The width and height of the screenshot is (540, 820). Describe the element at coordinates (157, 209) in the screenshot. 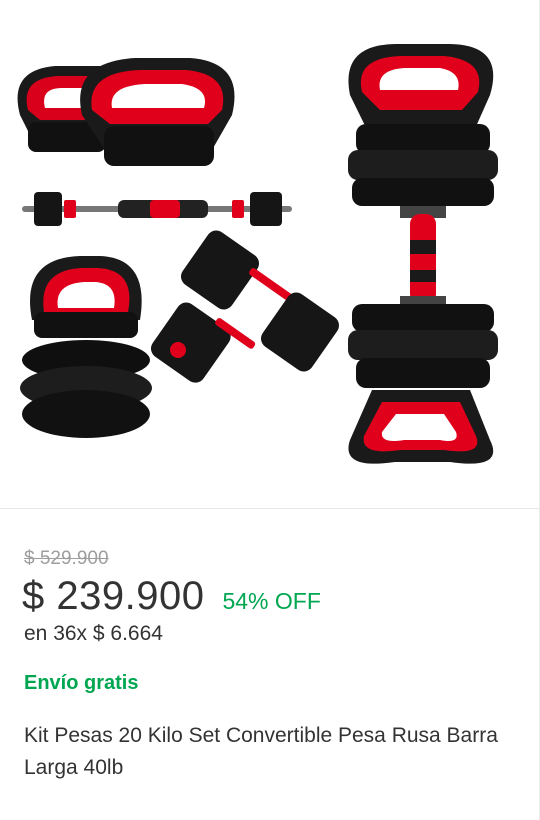

I see `barbell-bar-image` at that location.